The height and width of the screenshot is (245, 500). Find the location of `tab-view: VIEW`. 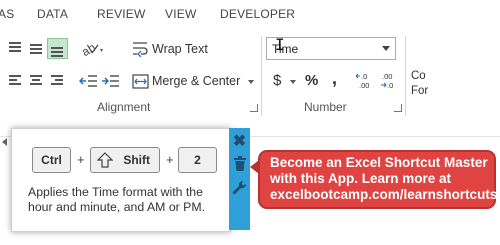

tab-view: VIEW is located at coordinates (180, 14).